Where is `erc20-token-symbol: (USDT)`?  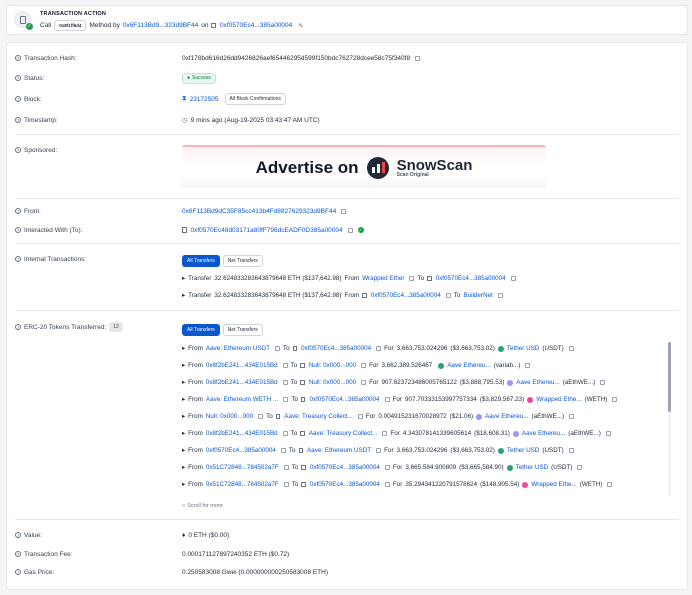 erc20-token-symbol: (USDT) is located at coordinates (553, 450).